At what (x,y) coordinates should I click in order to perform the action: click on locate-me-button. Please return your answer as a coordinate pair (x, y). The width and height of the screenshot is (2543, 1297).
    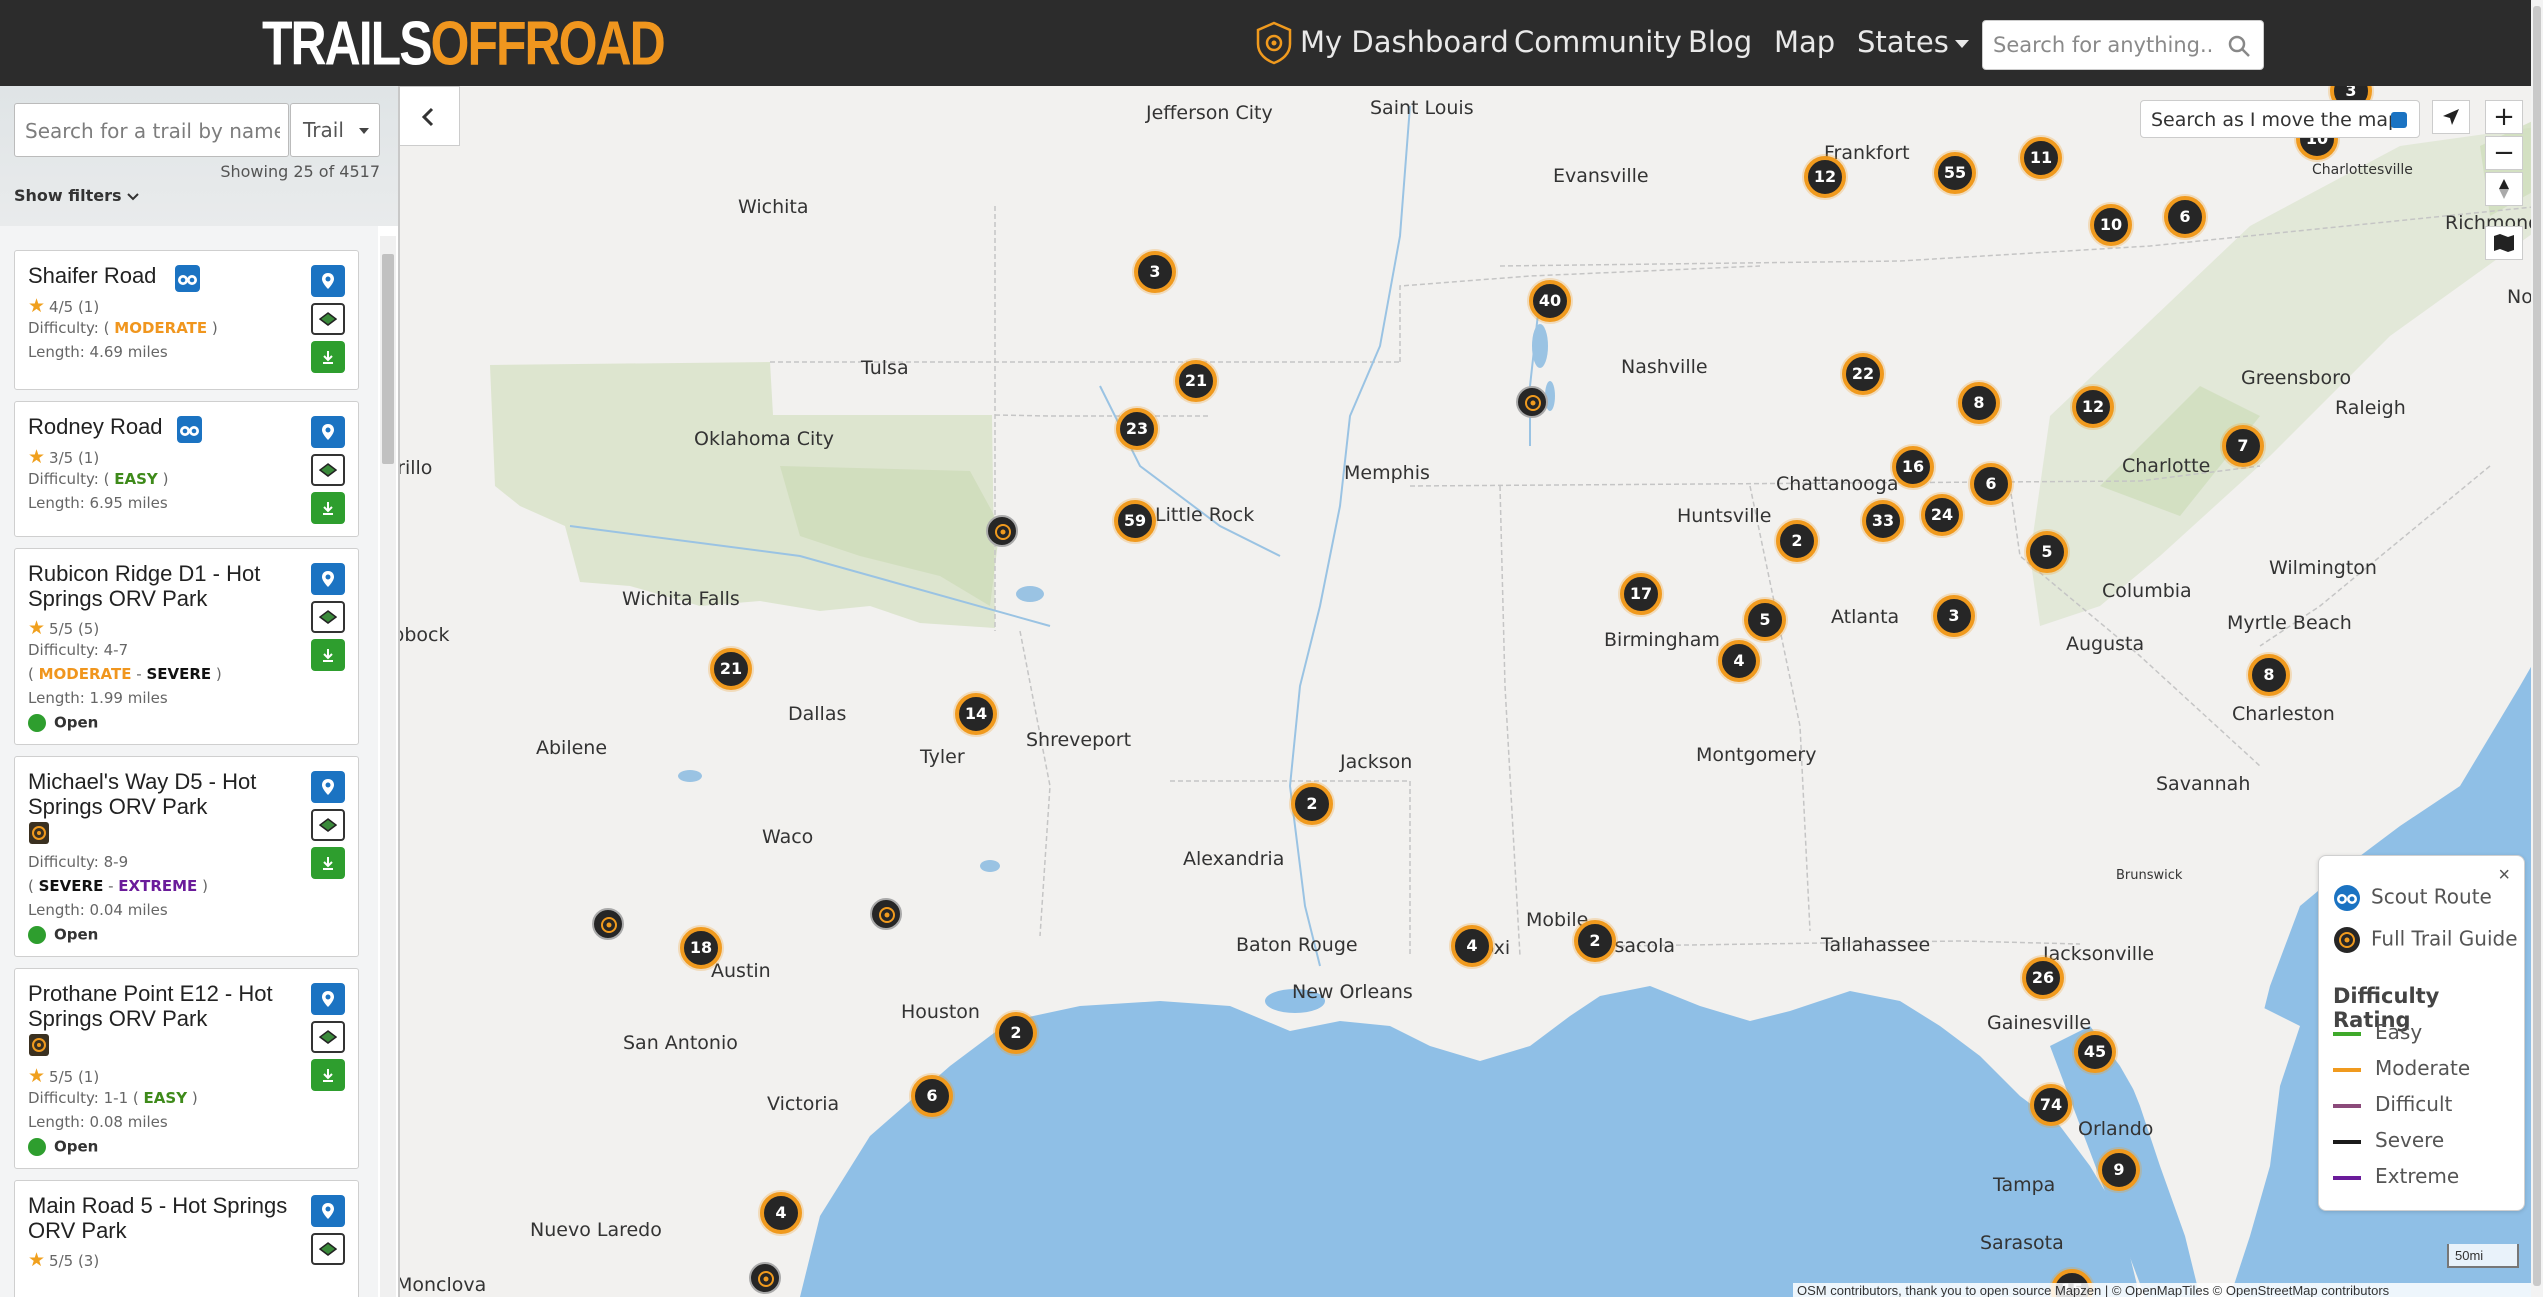
    Looking at the image, I should click on (2451, 117).